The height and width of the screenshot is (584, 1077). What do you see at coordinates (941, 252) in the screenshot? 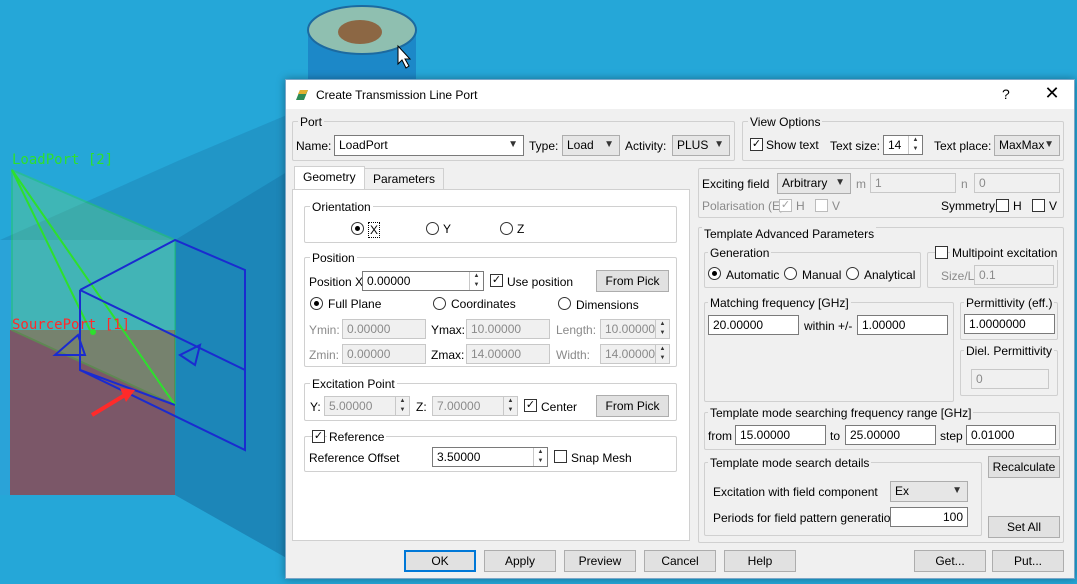
I see `multipoint-checkbox` at bounding box center [941, 252].